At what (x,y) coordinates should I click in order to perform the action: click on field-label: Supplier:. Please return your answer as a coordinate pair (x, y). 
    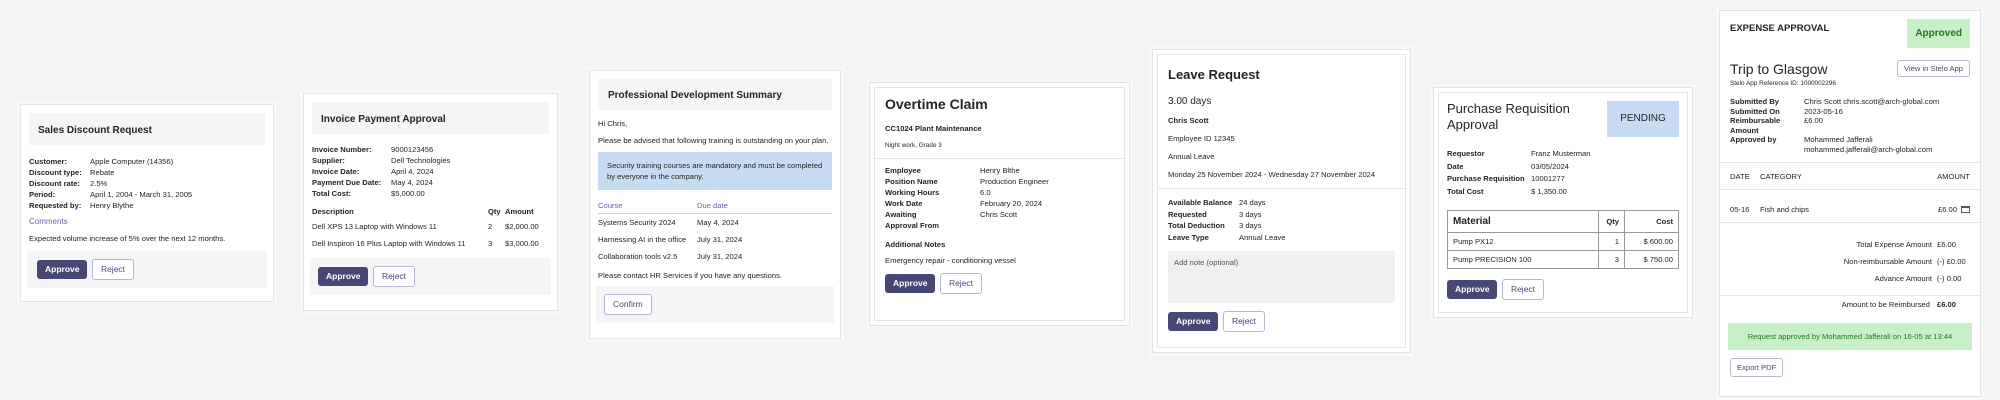
    Looking at the image, I should click on (328, 160).